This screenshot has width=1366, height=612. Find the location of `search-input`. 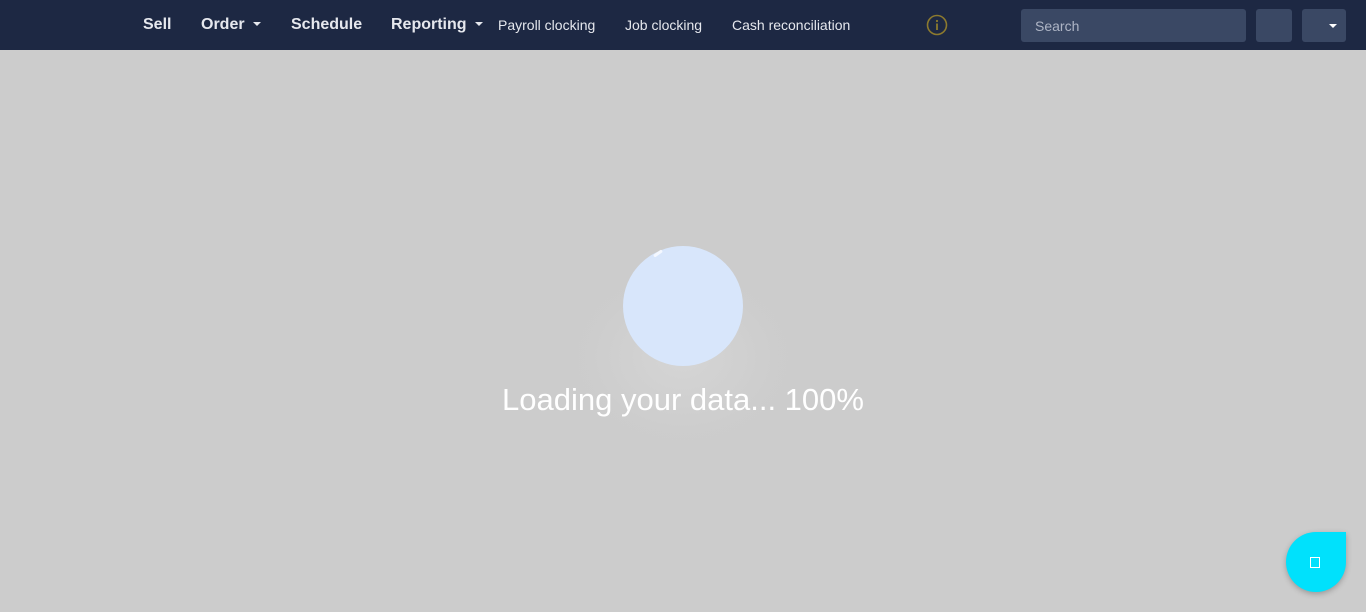

search-input is located at coordinates (1133, 25).